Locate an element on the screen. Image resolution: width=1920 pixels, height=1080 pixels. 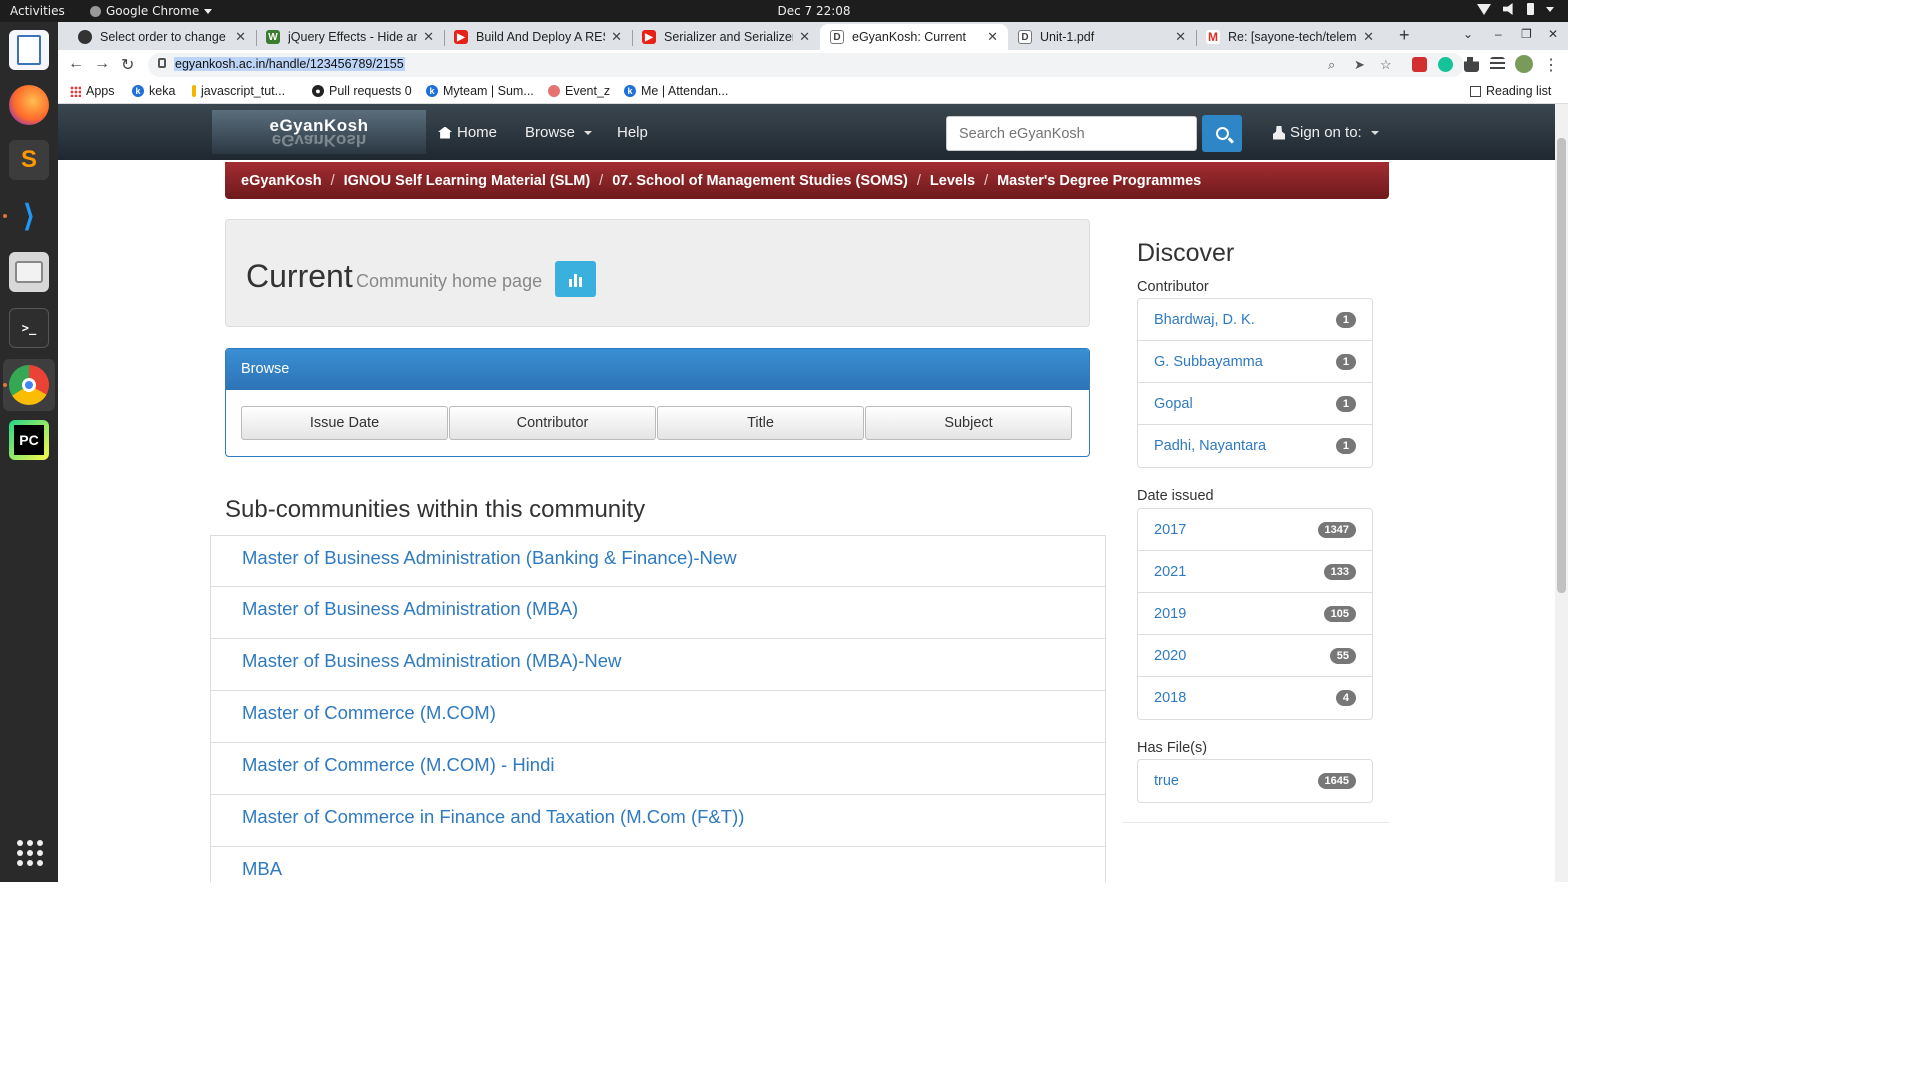
breadcrumb-item: Levels is located at coordinates (952, 181).